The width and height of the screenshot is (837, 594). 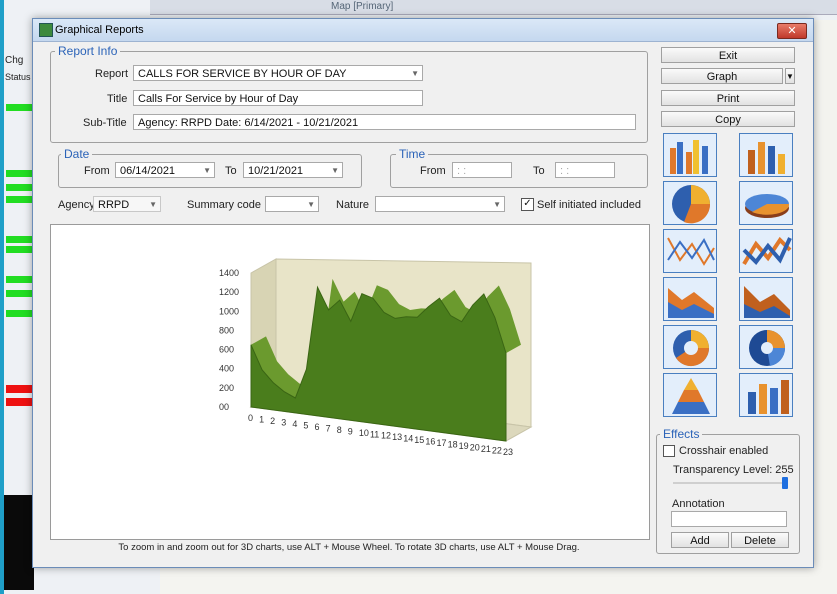 I want to click on background-column-chg: Chg, so click(x=14, y=60).